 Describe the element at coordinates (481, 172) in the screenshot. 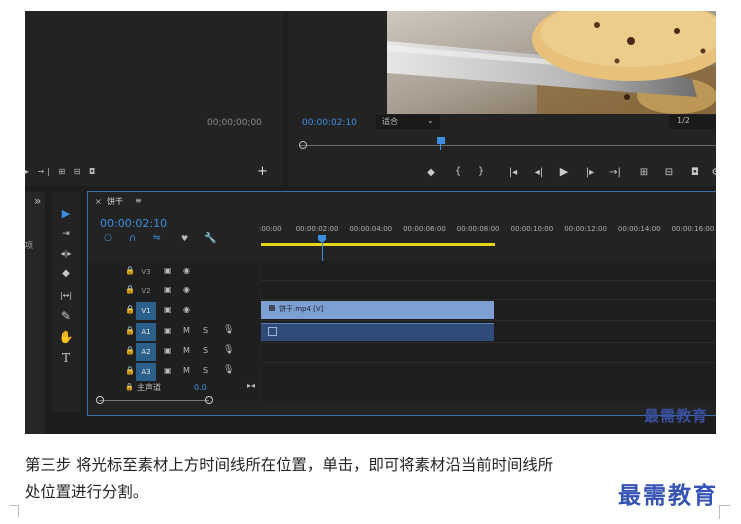

I see `mark-out-button: }` at that location.